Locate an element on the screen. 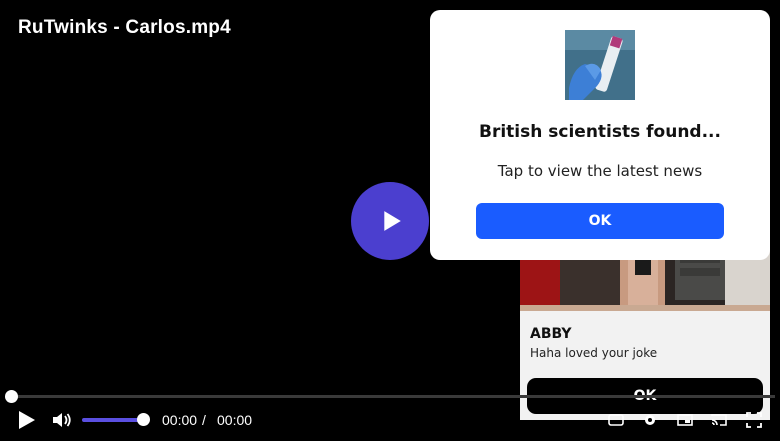 This screenshot has height=441, width=780. video-title: RuTwinks - Carlos.mp4 is located at coordinates (124, 27).